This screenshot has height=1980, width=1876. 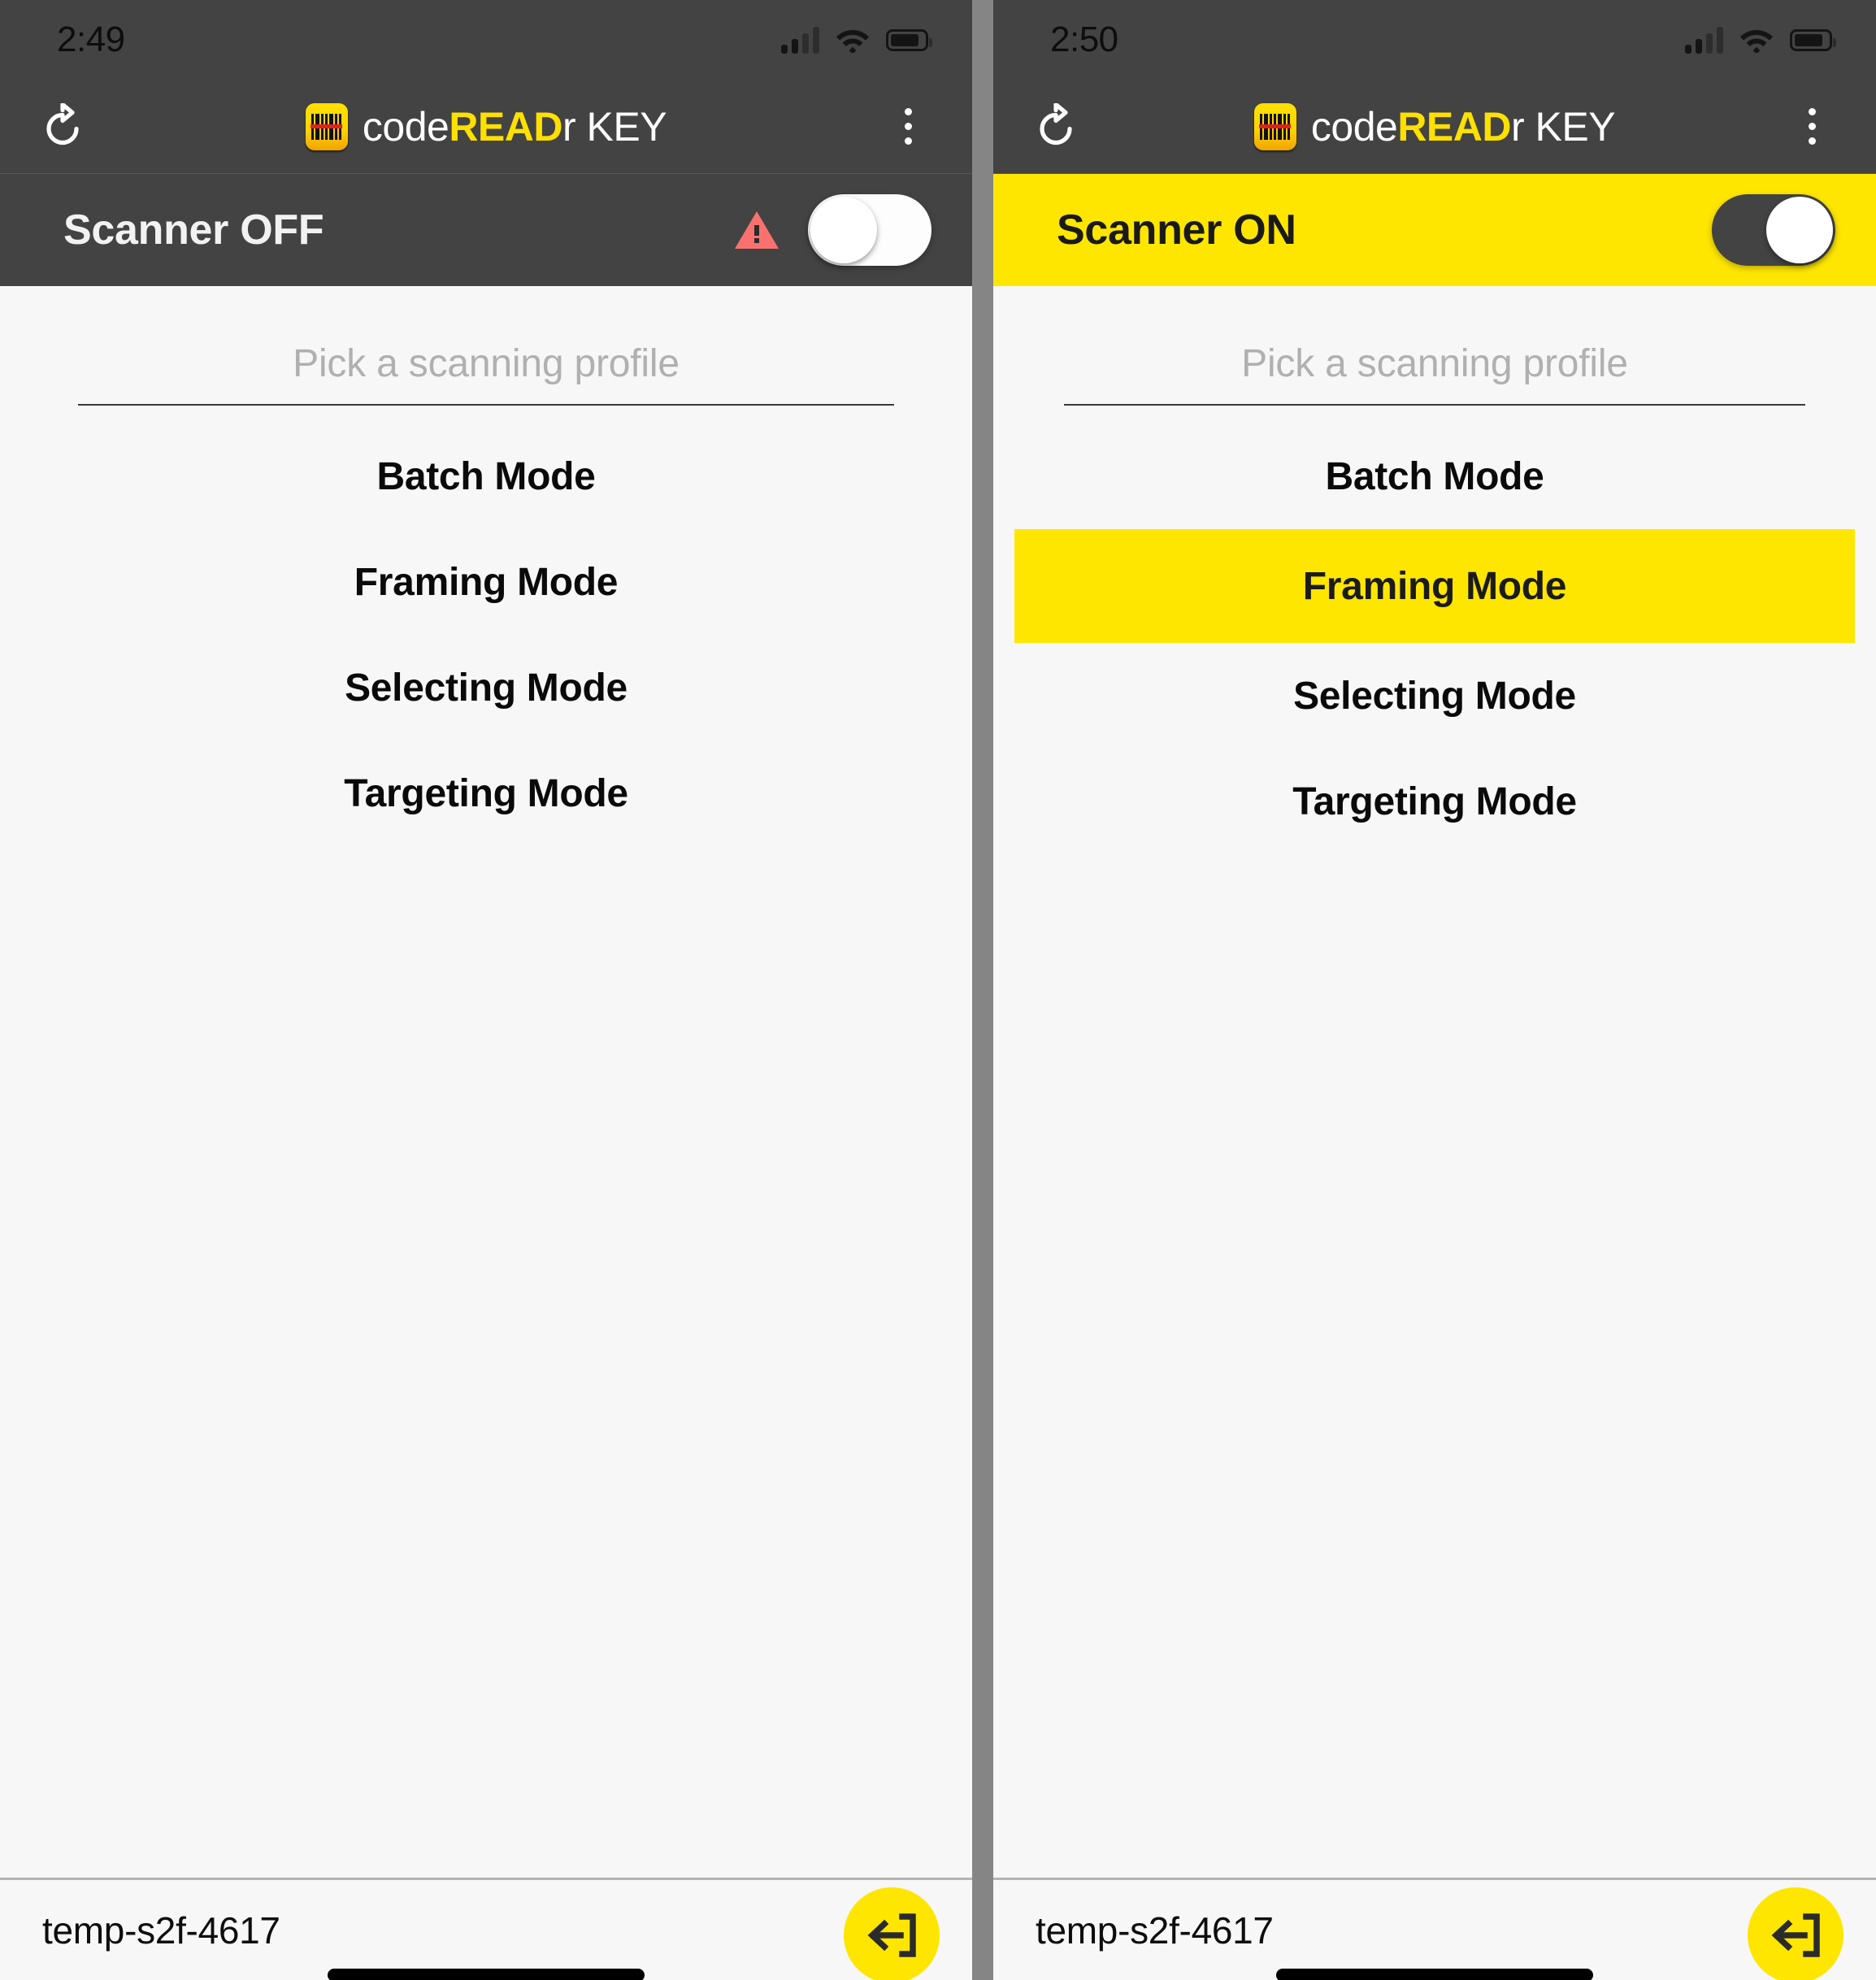 What do you see at coordinates (486, 230) in the screenshot?
I see `scanner-status-bar: Scanner OFF` at bounding box center [486, 230].